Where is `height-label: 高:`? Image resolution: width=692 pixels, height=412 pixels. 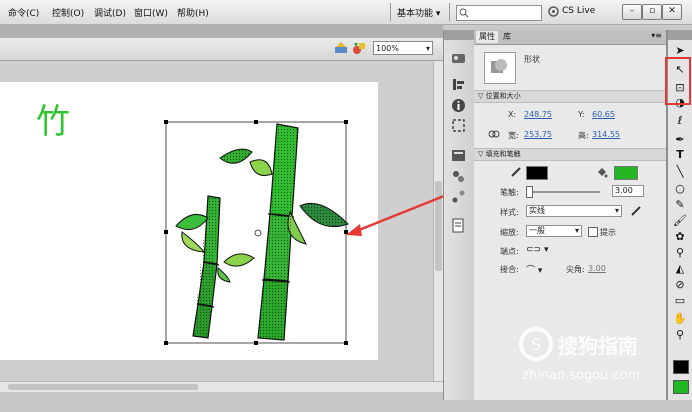
height-label: 高: is located at coordinates (583, 135).